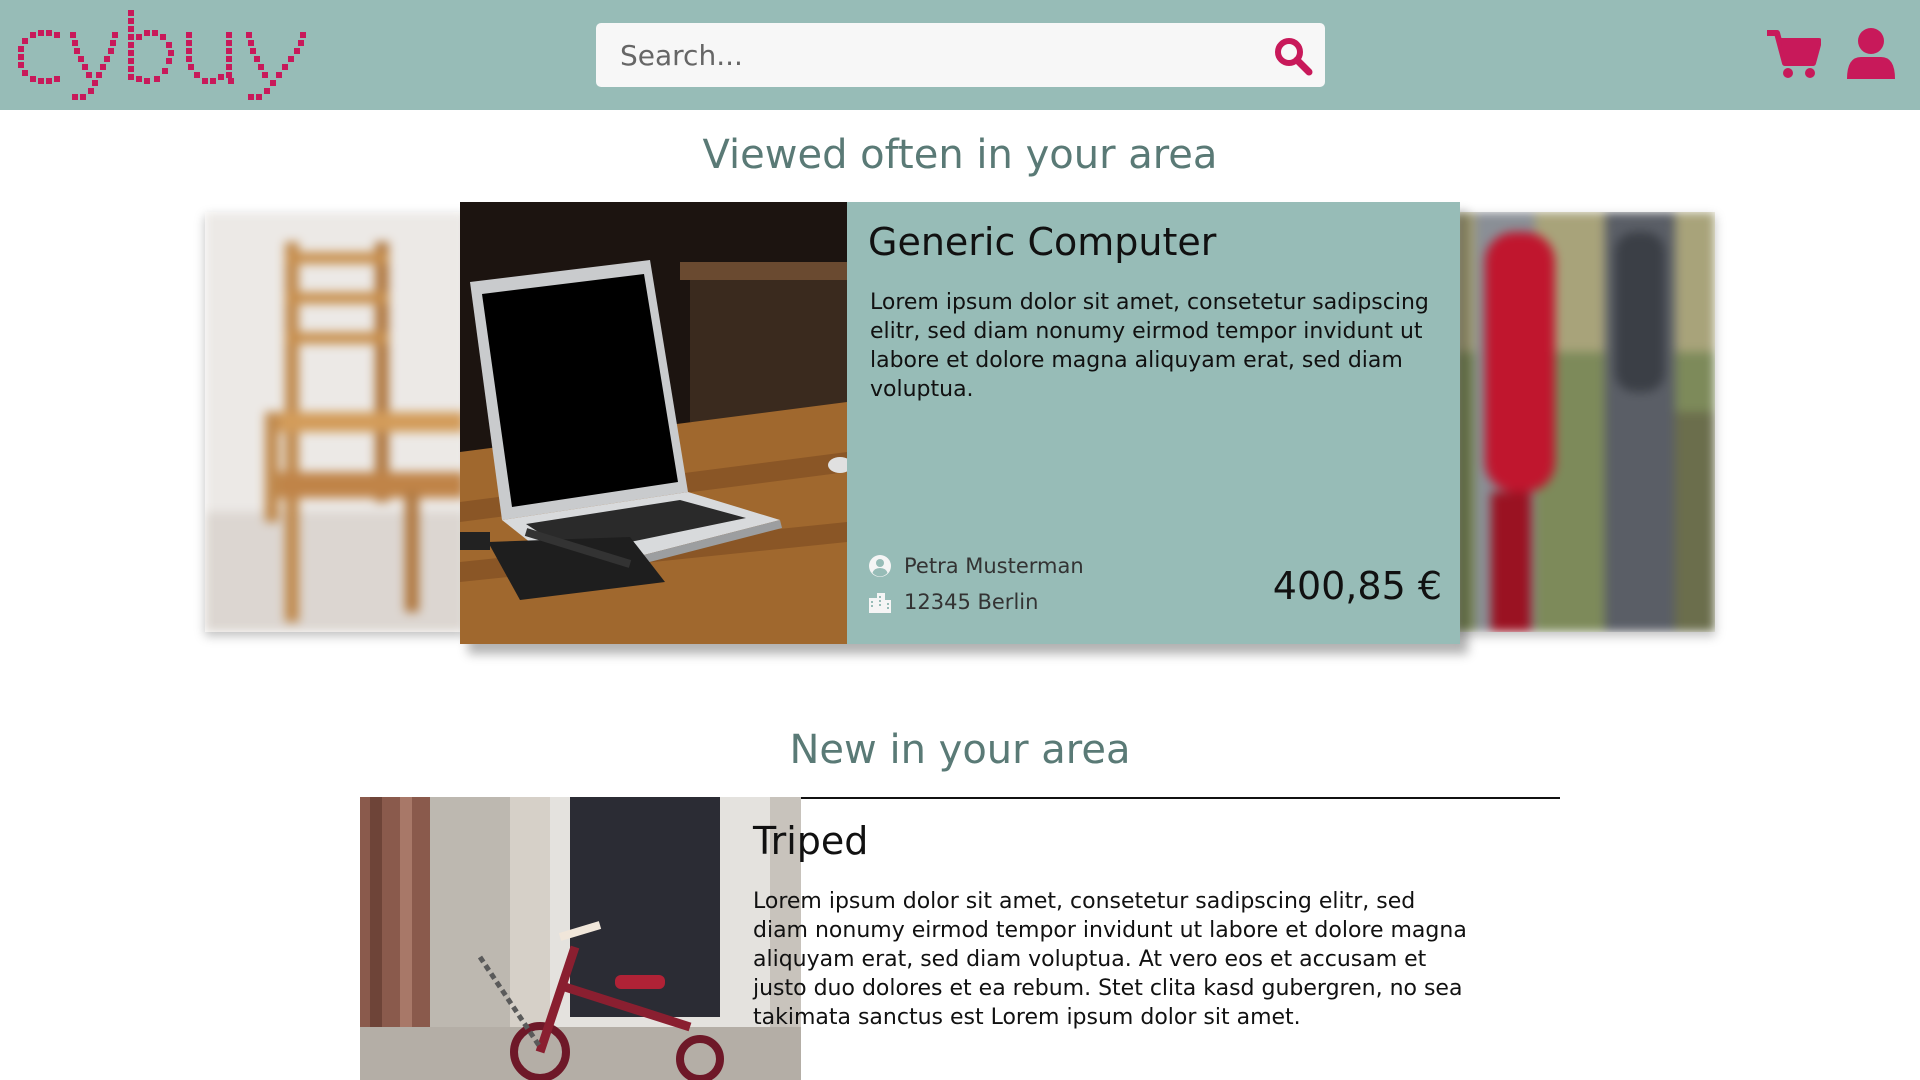 The image size is (1920, 1080). I want to click on location-info: 12345 Berlin, so click(953, 602).